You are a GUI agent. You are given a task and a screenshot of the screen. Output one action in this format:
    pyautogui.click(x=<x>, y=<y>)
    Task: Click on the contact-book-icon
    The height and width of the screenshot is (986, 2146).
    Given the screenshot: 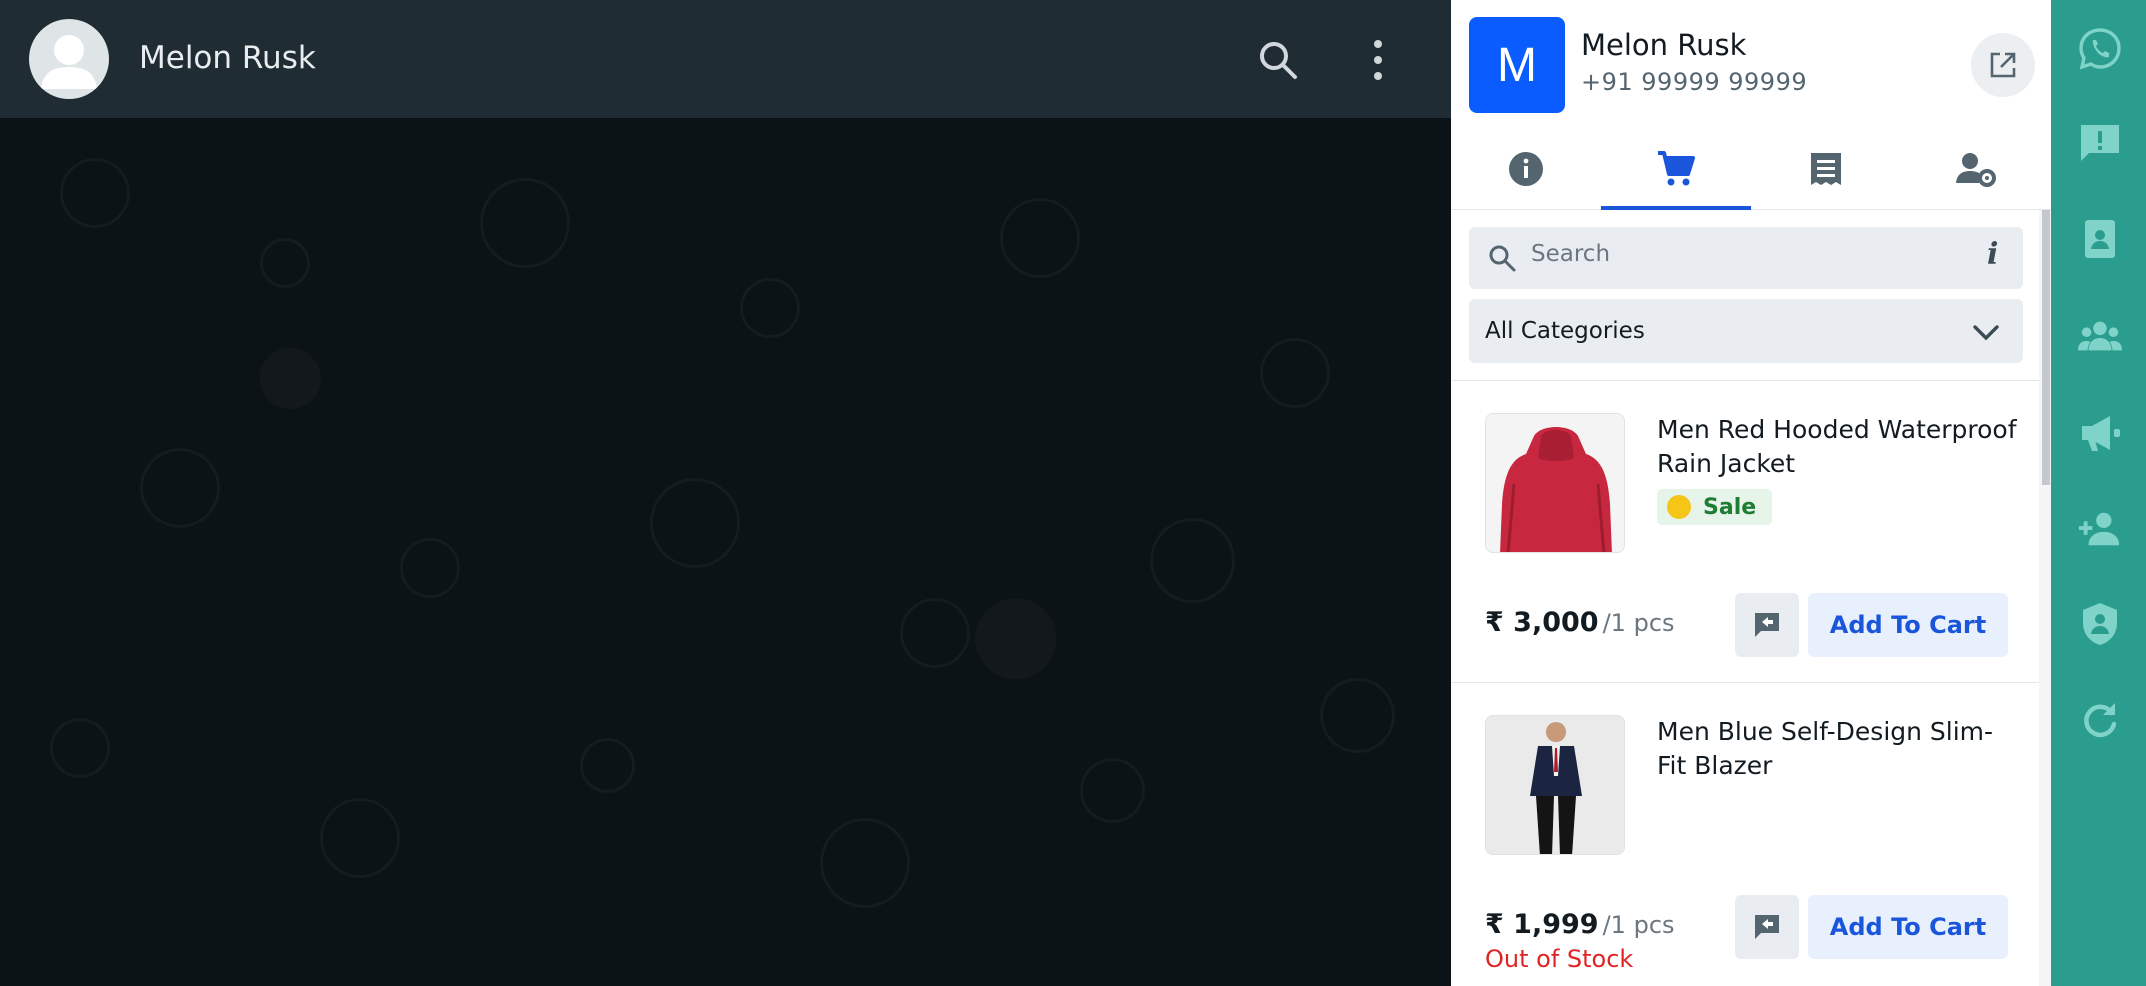 What is the action you would take?
    pyautogui.click(x=2100, y=239)
    